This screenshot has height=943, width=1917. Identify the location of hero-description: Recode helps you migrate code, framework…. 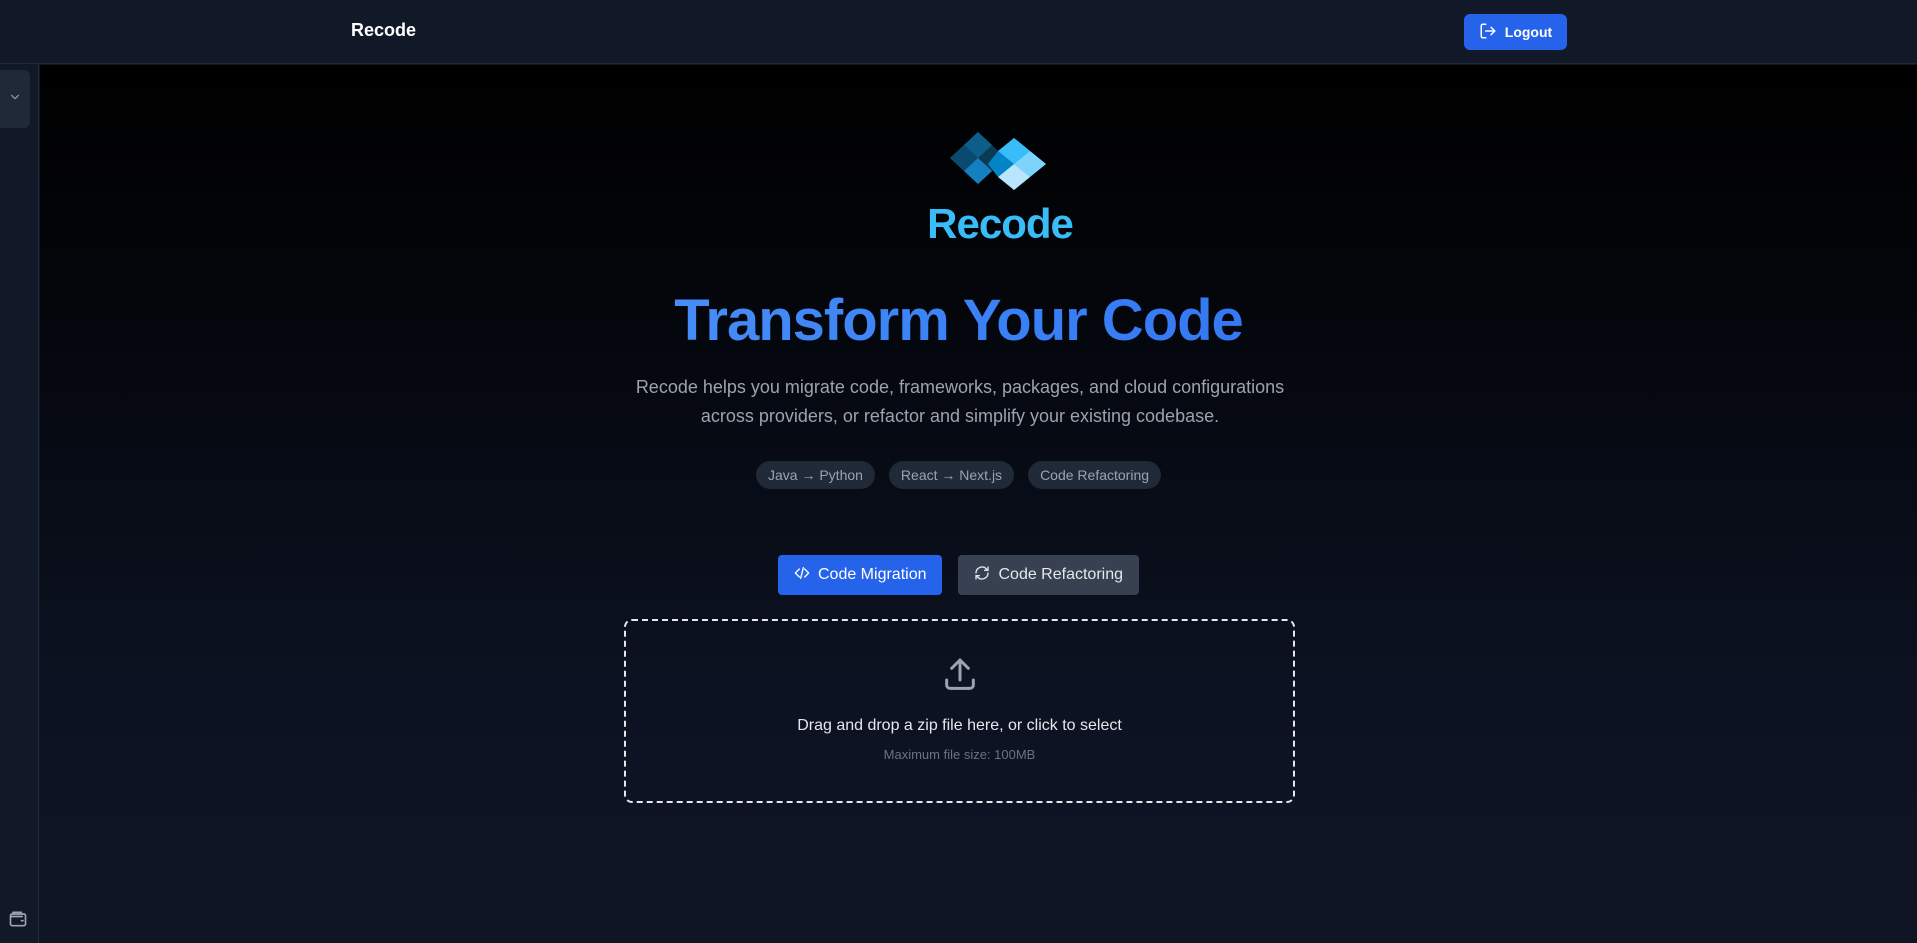
(960, 401).